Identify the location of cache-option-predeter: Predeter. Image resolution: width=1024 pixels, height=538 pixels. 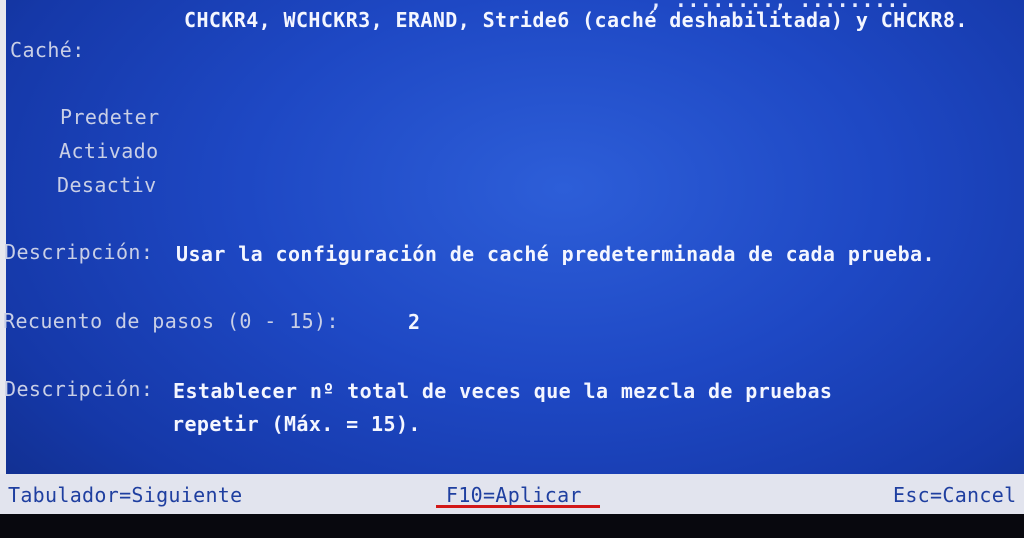
(110, 117).